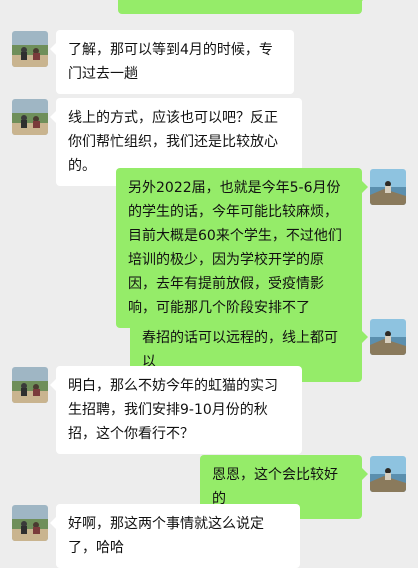 The width and height of the screenshot is (418, 568). Describe the element at coordinates (175, 536) in the screenshot. I see `message-bubble-received: 好啊，那这两个事情就这么说定了，哈哈` at that location.